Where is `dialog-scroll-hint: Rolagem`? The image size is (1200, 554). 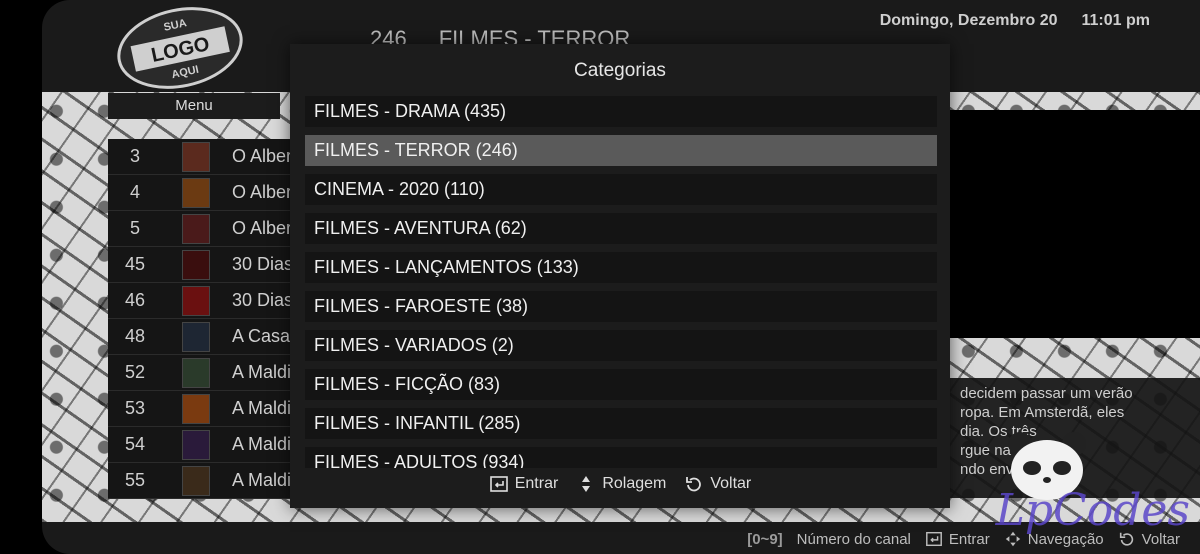
dialog-scroll-hint: Rolagem is located at coordinates (621, 484).